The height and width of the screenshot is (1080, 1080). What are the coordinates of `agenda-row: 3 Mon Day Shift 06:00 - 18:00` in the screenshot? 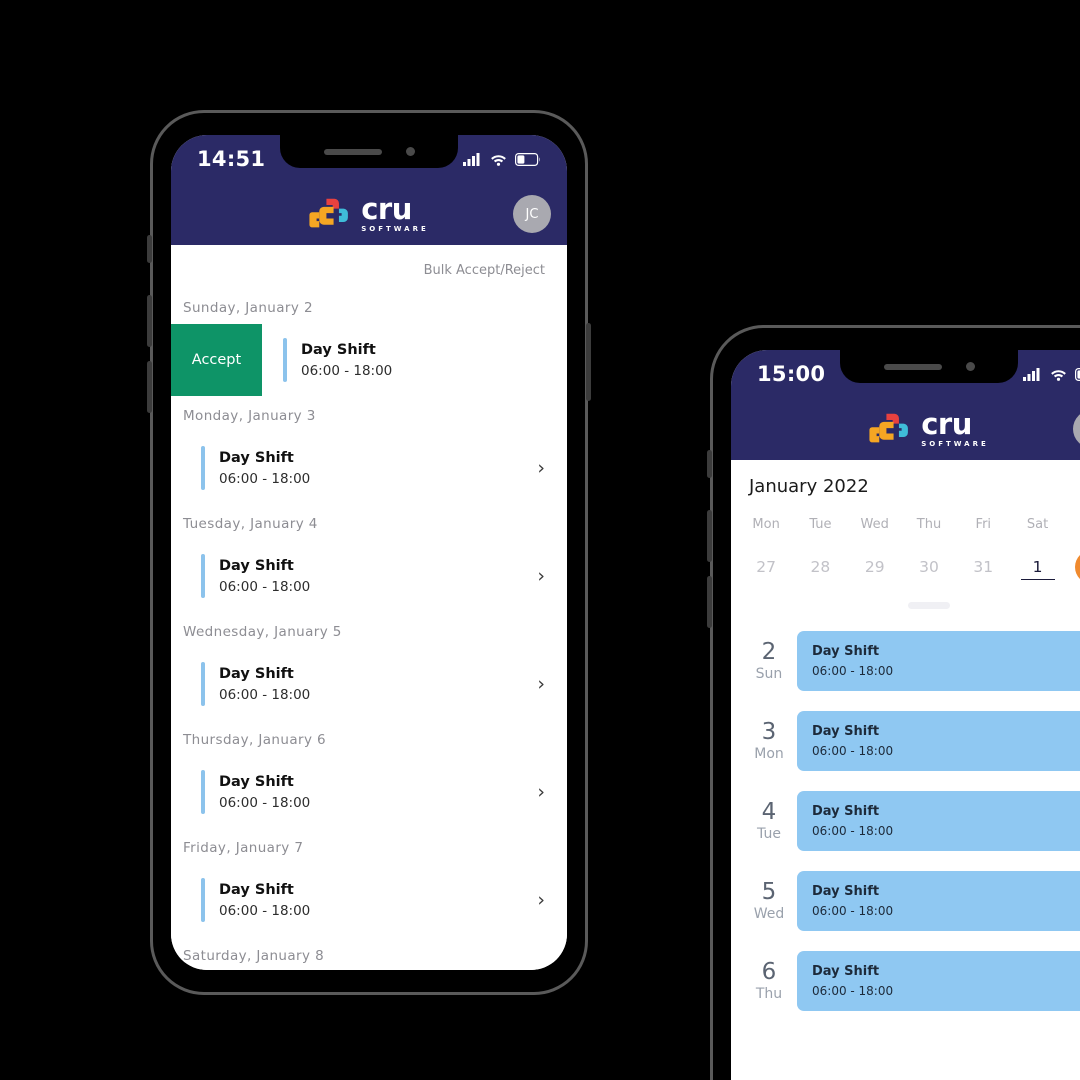 It's located at (905, 741).